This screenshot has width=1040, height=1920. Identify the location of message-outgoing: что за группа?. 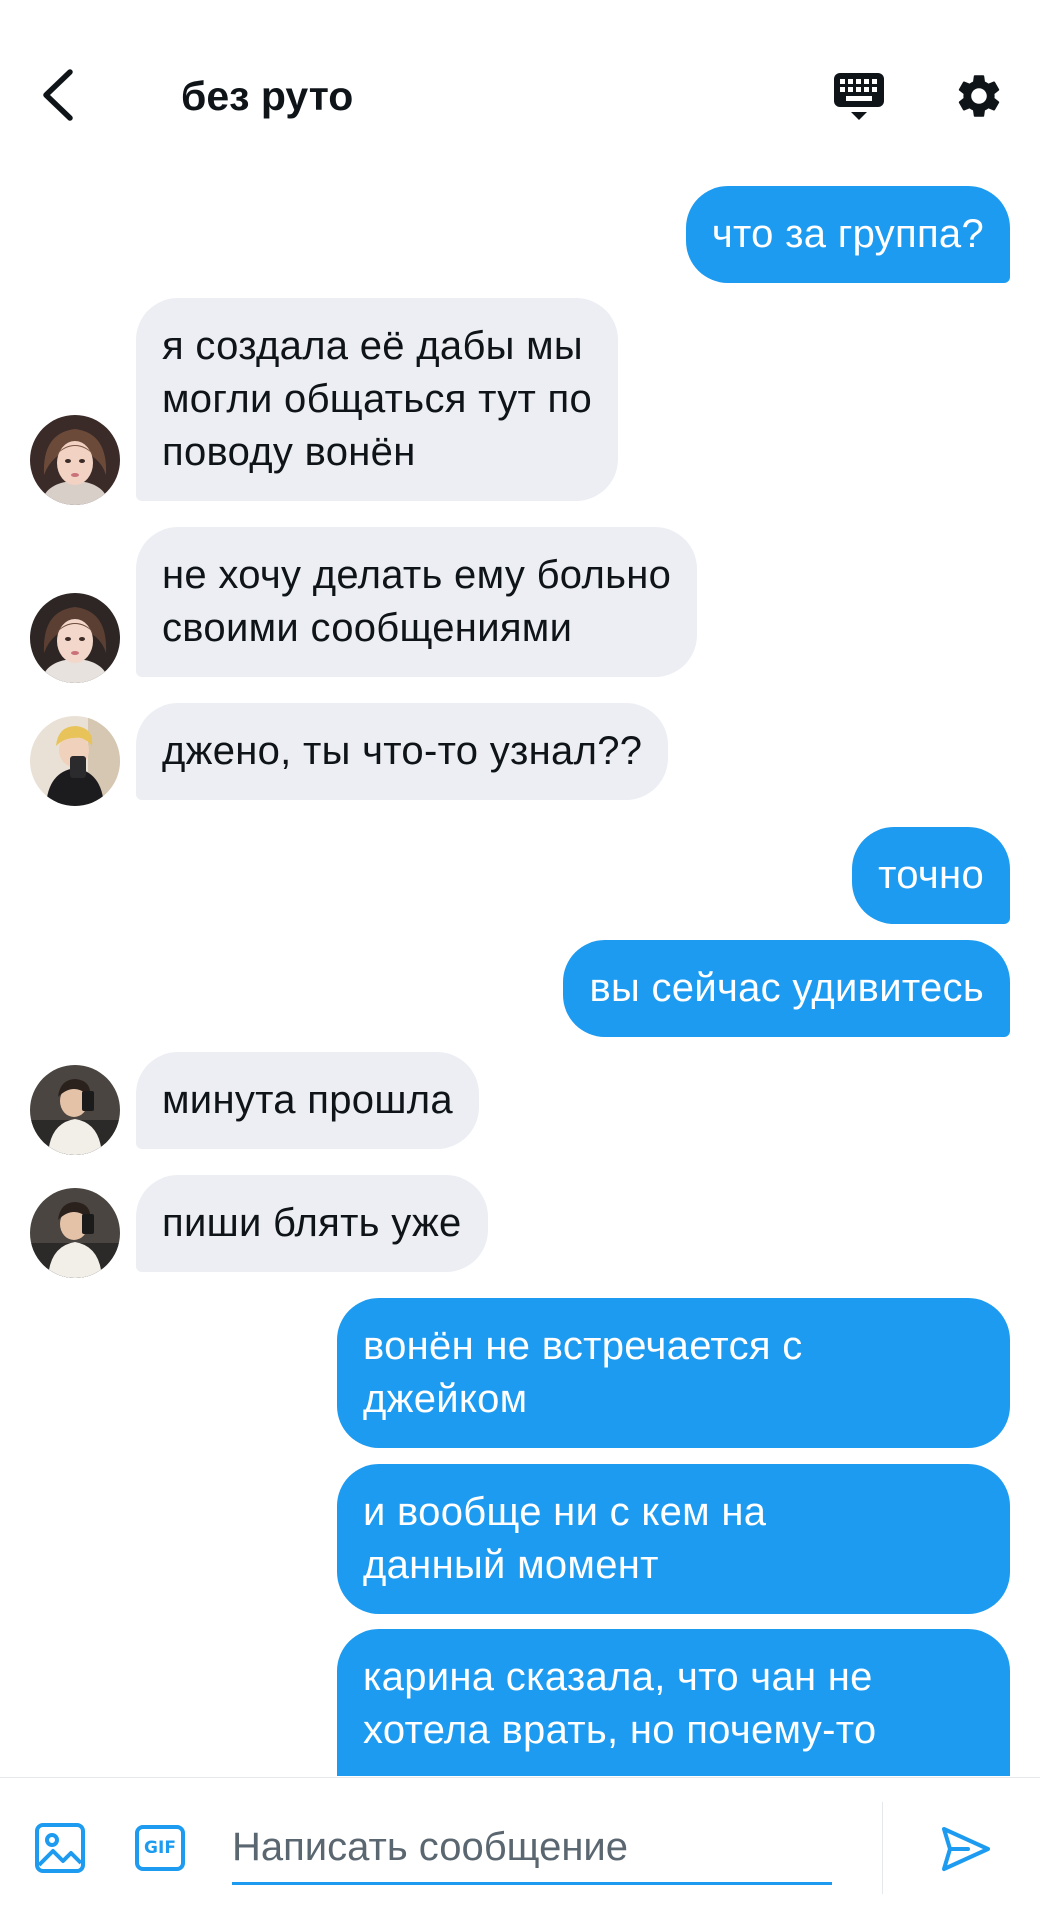
(847, 234).